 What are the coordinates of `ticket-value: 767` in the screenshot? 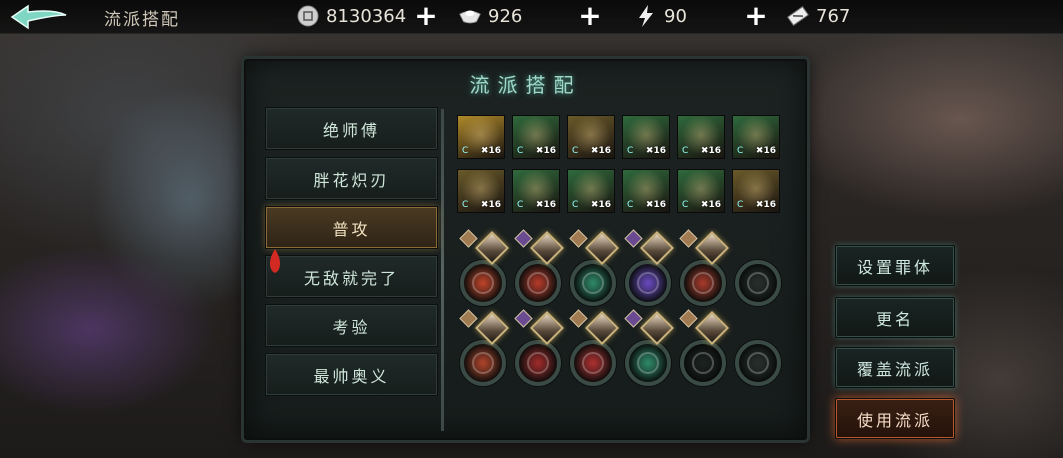 It's located at (833, 16).